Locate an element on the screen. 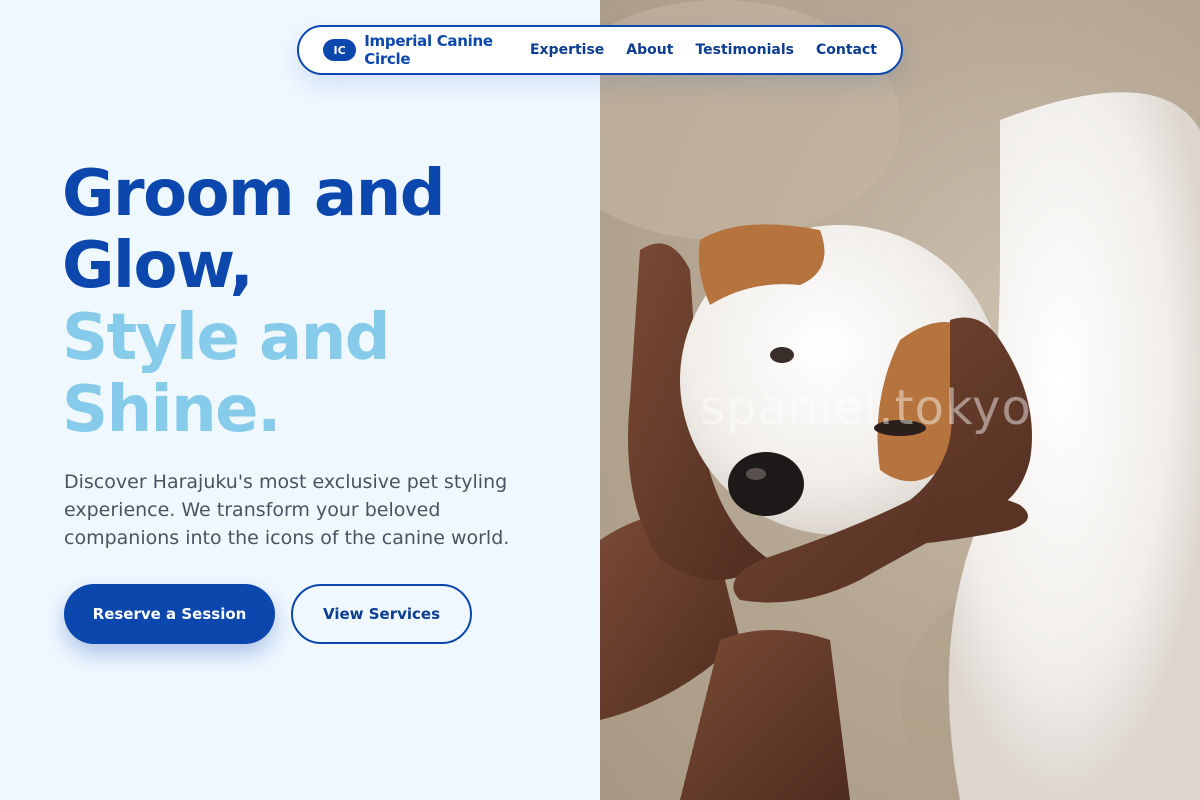 The image size is (1200, 800). brand-name: Imperial Canine Circle is located at coordinates (447, 50).